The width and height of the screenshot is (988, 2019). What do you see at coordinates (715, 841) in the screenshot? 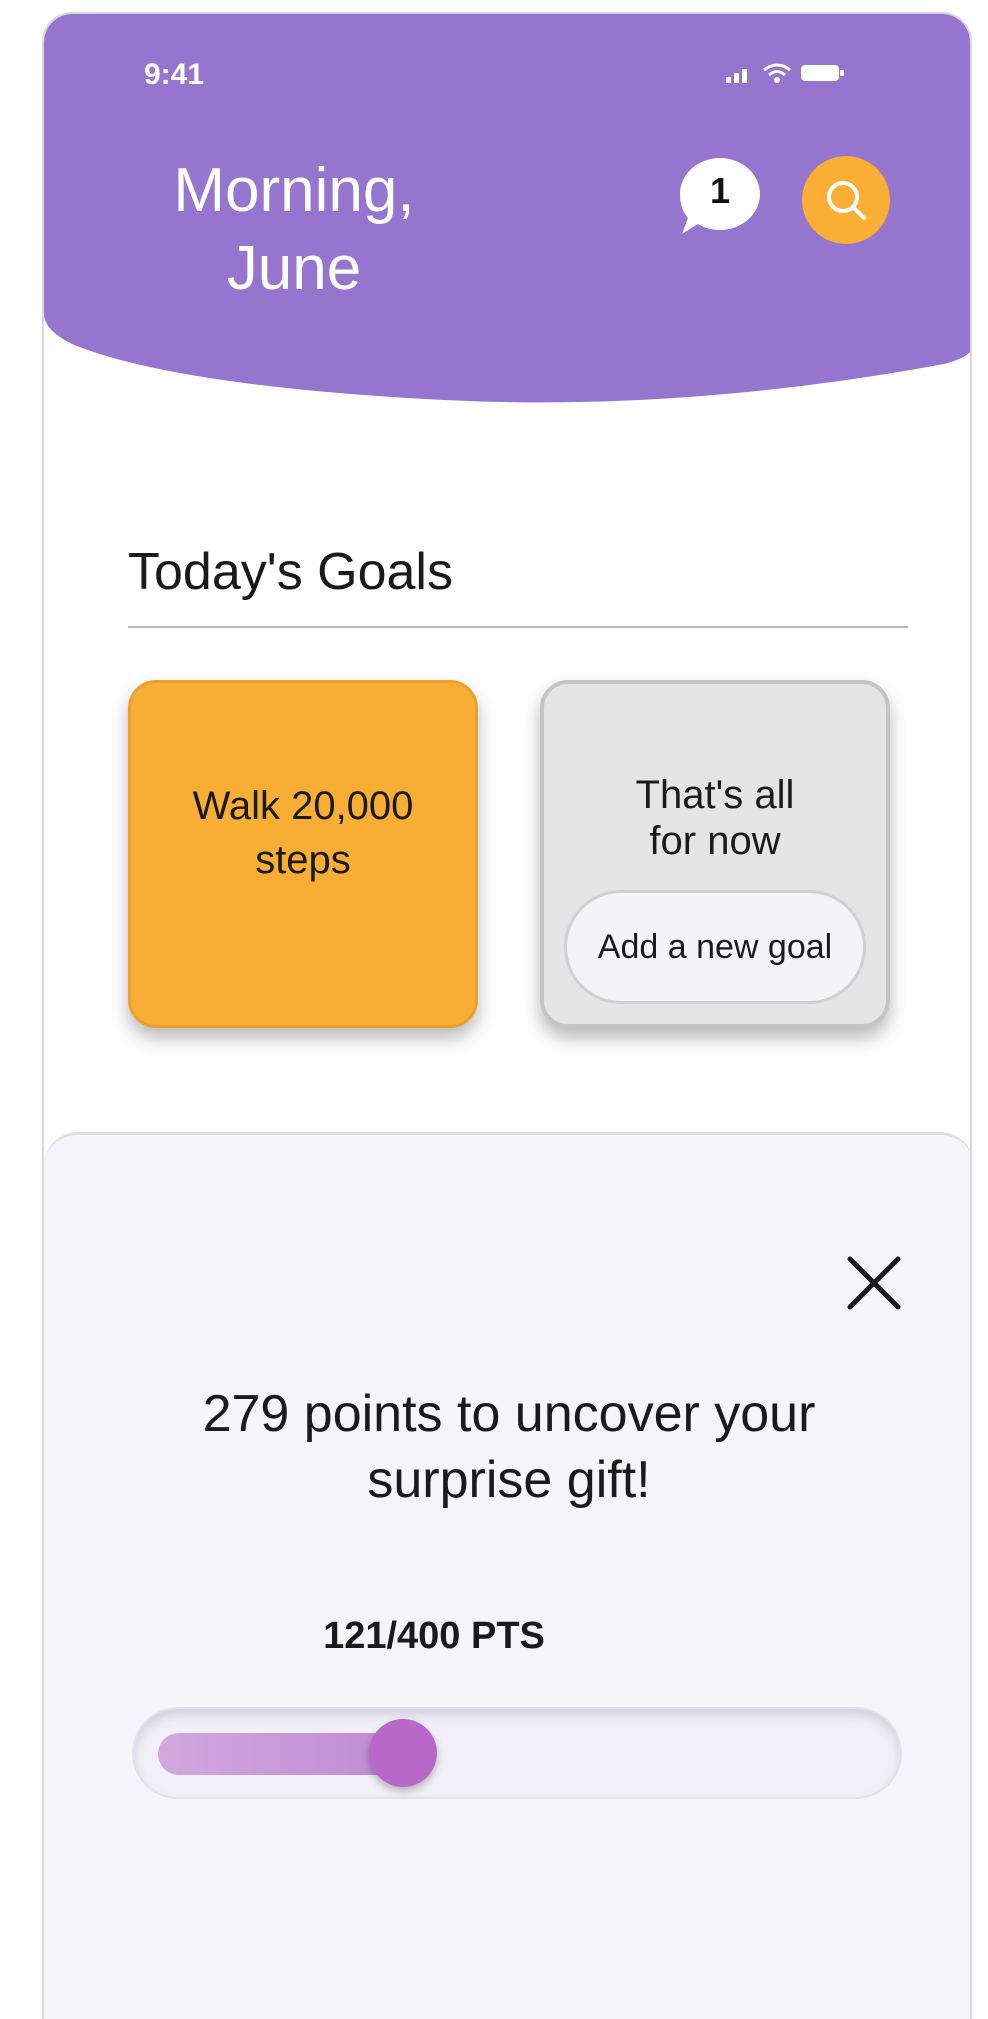
I see `empty-goals-line-2: for now` at bounding box center [715, 841].